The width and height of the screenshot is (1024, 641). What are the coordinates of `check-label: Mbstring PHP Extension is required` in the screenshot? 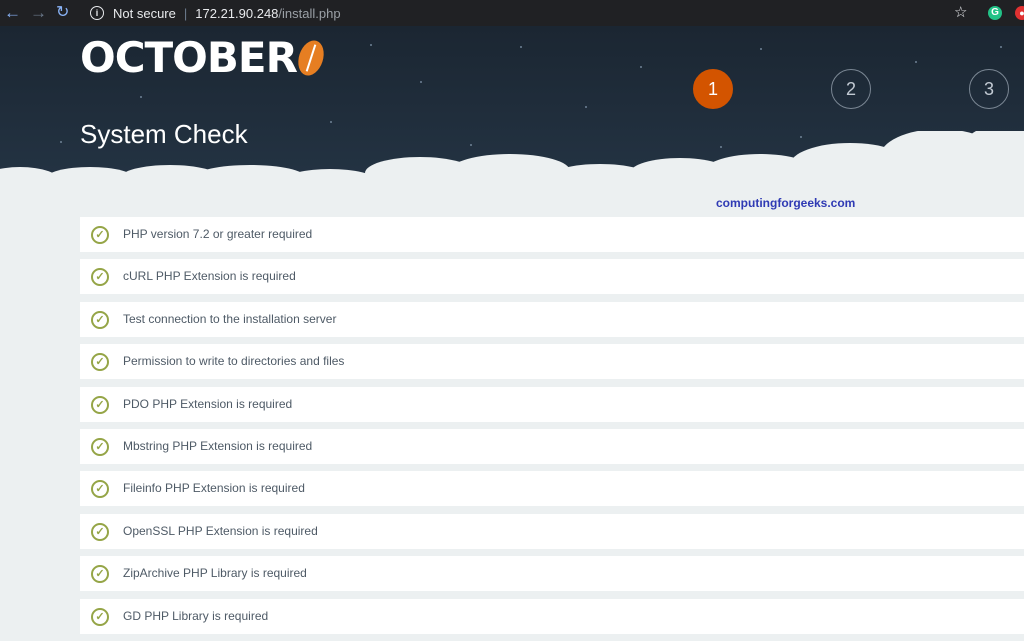 It's located at (218, 445).